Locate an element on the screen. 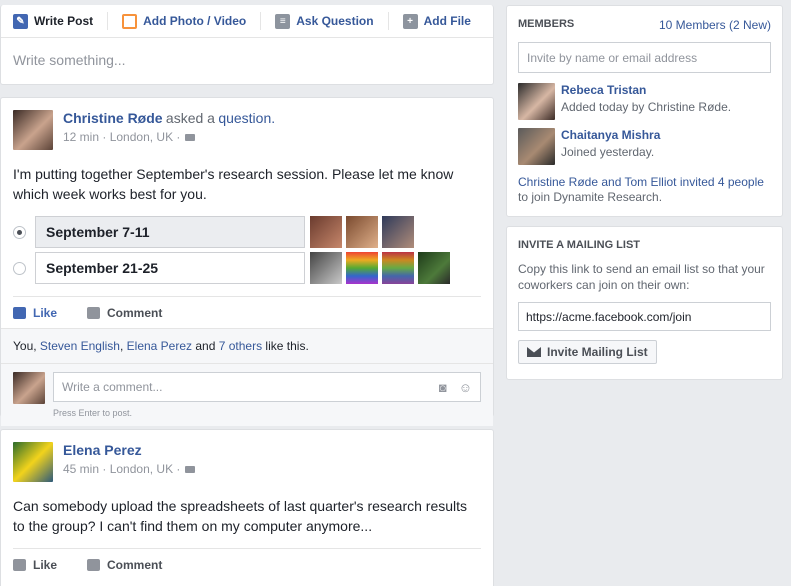  invite-mailing-list-button: Invite Mailing List is located at coordinates (587, 352).